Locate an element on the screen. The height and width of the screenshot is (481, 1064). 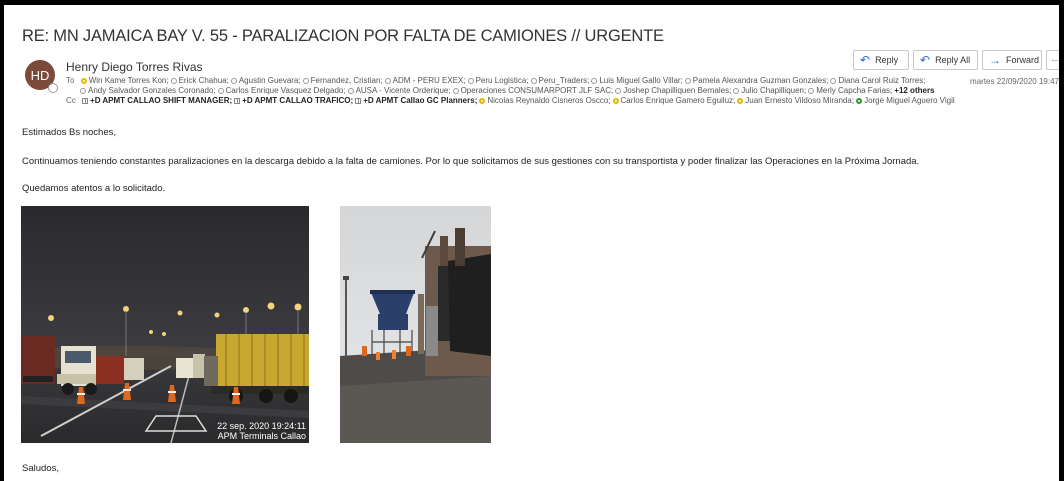
recipient: Nicolas Reynaldo Cisneros Oscco; is located at coordinates (545, 100).